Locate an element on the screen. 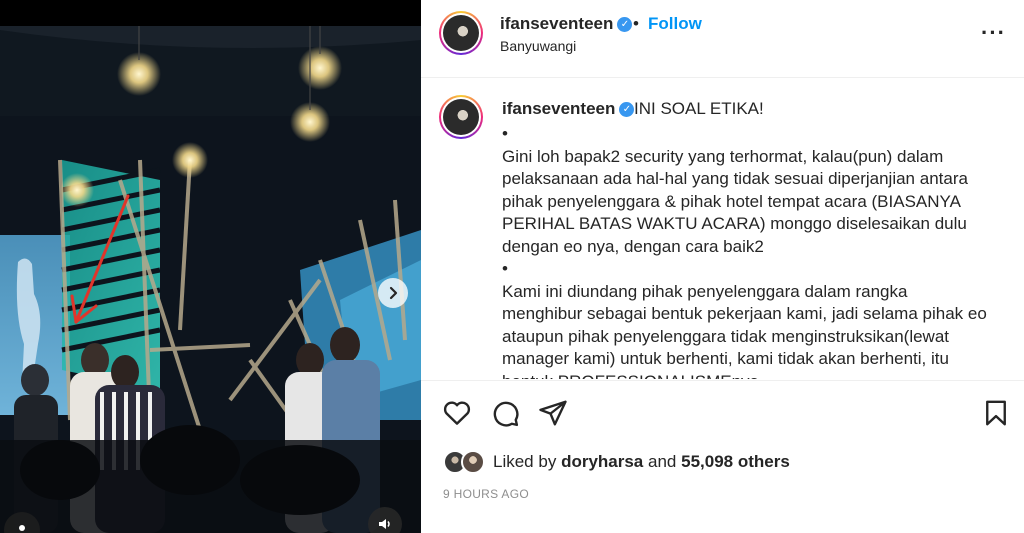 The height and width of the screenshot is (533, 1024). post-header: ifanseventeen ✓ • Follow Banyuwangi ··· is located at coordinates (722, 39).